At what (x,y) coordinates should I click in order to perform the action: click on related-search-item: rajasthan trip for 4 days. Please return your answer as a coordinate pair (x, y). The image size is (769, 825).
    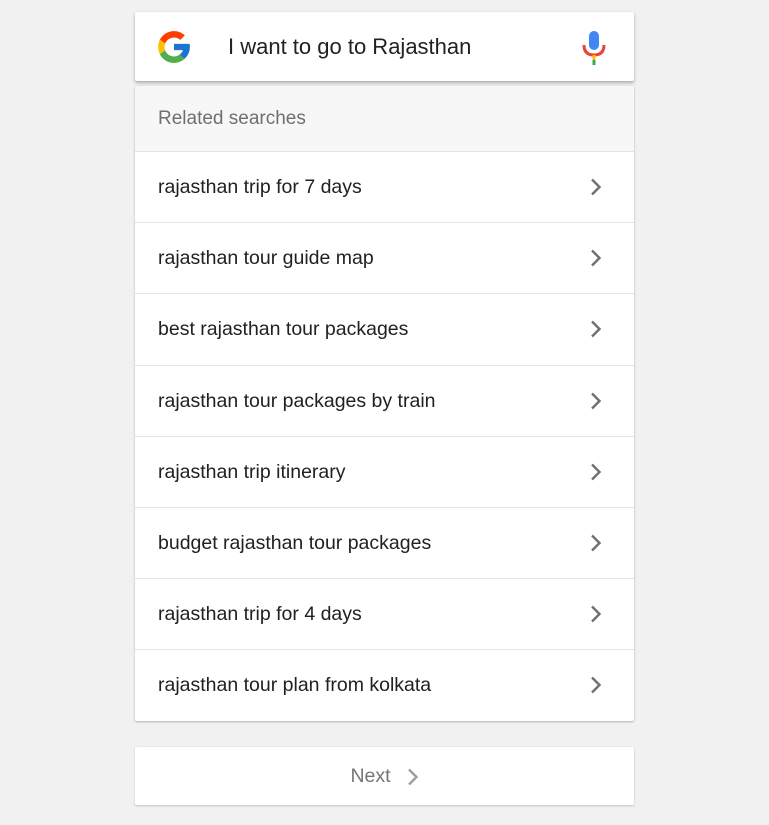
    Looking at the image, I should click on (384, 615).